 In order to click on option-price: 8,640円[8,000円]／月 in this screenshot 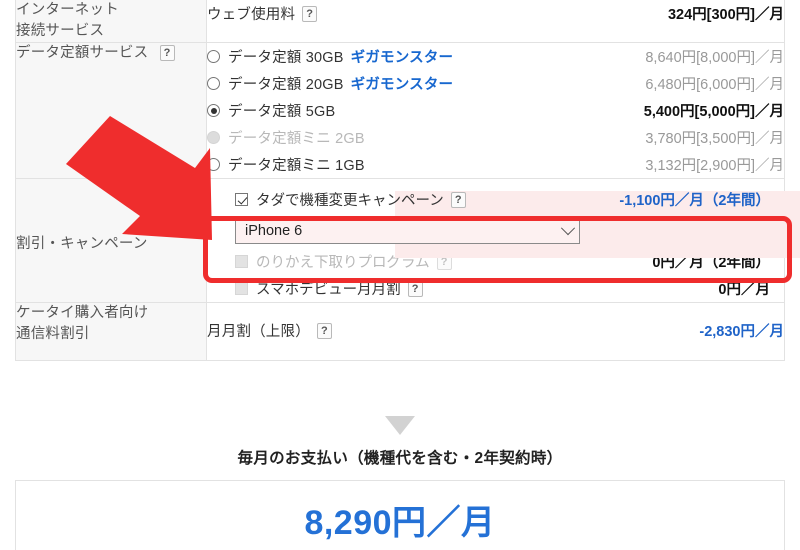, I will do `click(714, 58)`.